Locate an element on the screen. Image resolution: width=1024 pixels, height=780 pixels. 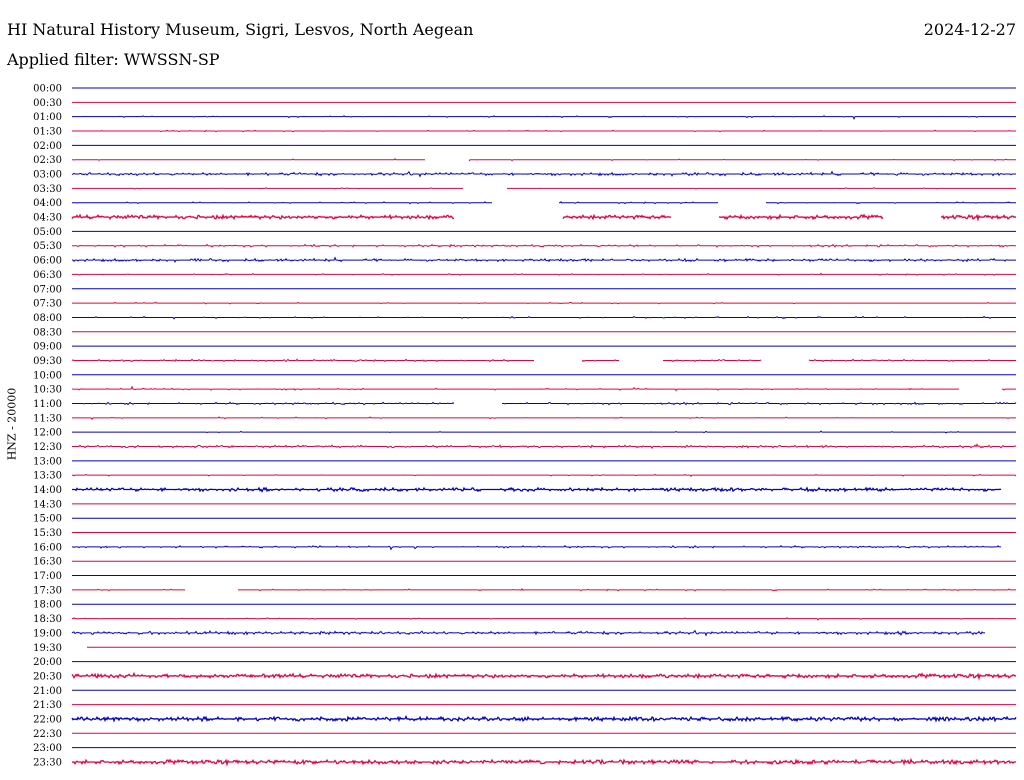
time-tick-label: 15:00 is located at coordinates (47, 519).